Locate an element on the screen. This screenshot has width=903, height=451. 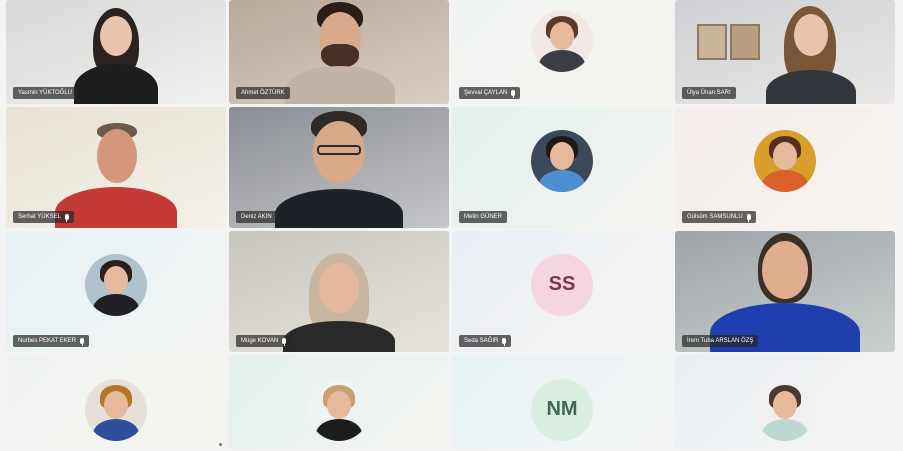
participant-name-label: Ahmet ÖZTÜRK is located at coordinates (263, 93).